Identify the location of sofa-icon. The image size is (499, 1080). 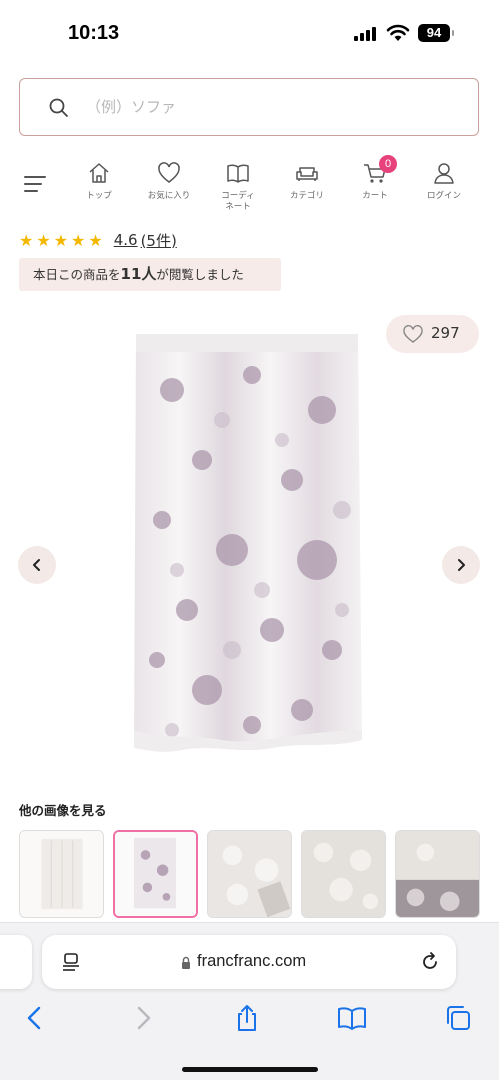
(307, 174).